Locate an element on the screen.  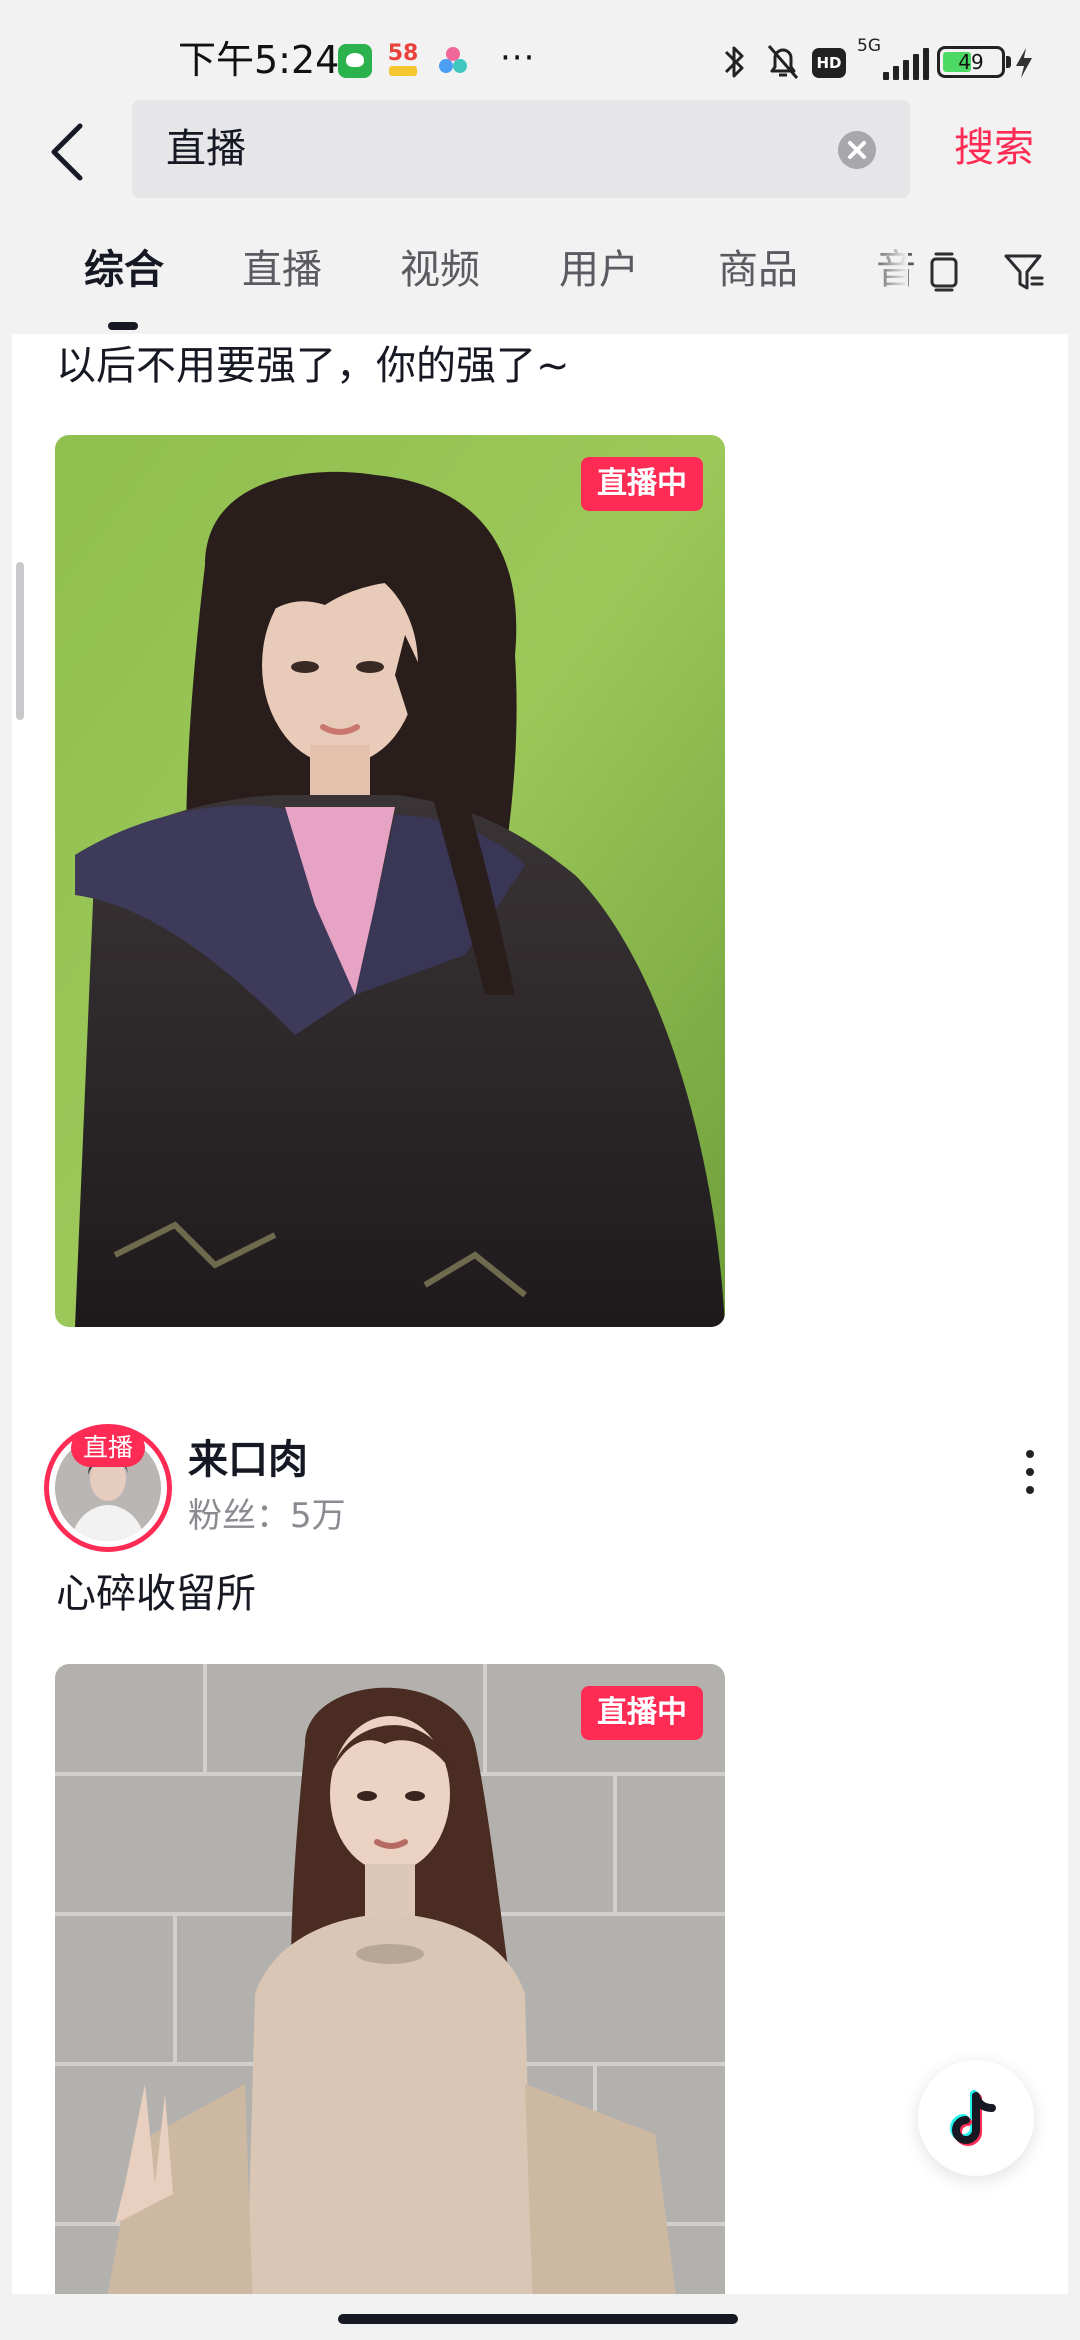
scrollbar is located at coordinates (20, 641).